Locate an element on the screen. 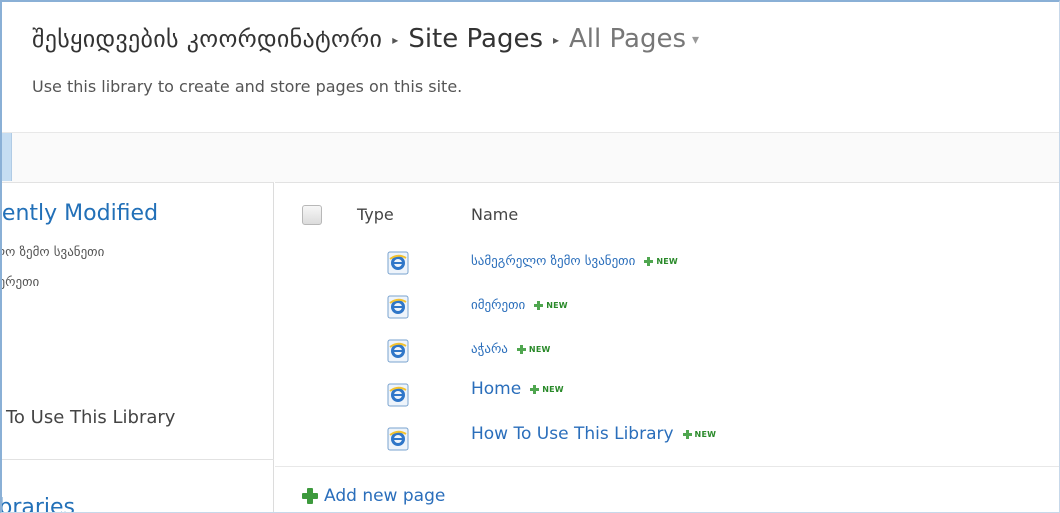  chevron-down-icon: ▾ is located at coordinates (695, 40).